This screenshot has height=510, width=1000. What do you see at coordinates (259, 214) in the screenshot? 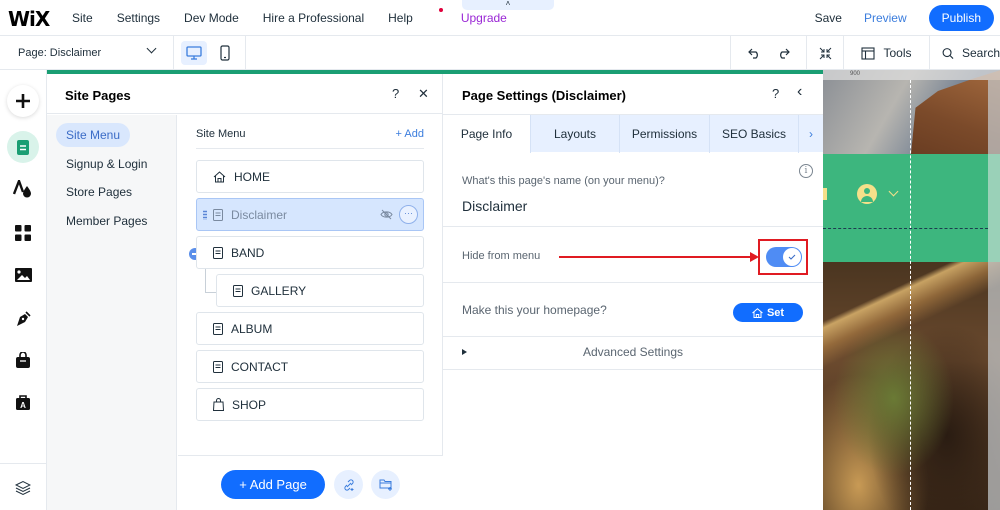
I see `page-label: Disclaimer` at bounding box center [259, 214].